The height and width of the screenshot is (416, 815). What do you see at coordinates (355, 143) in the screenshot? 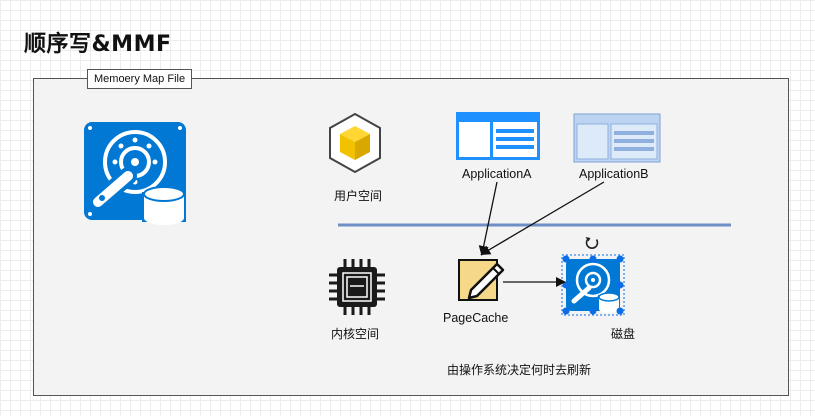
I see `cube-icon` at bounding box center [355, 143].